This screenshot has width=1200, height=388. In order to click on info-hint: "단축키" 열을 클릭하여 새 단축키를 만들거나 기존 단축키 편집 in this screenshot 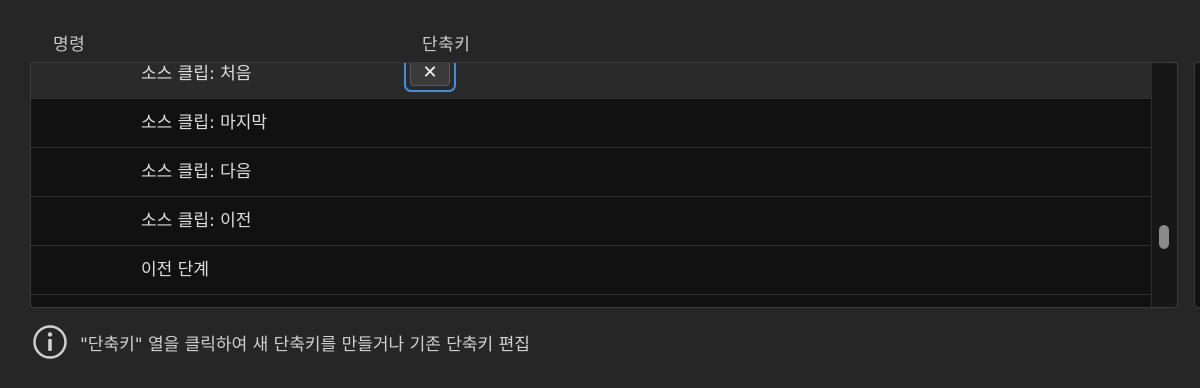, I will do `click(281, 342)`.